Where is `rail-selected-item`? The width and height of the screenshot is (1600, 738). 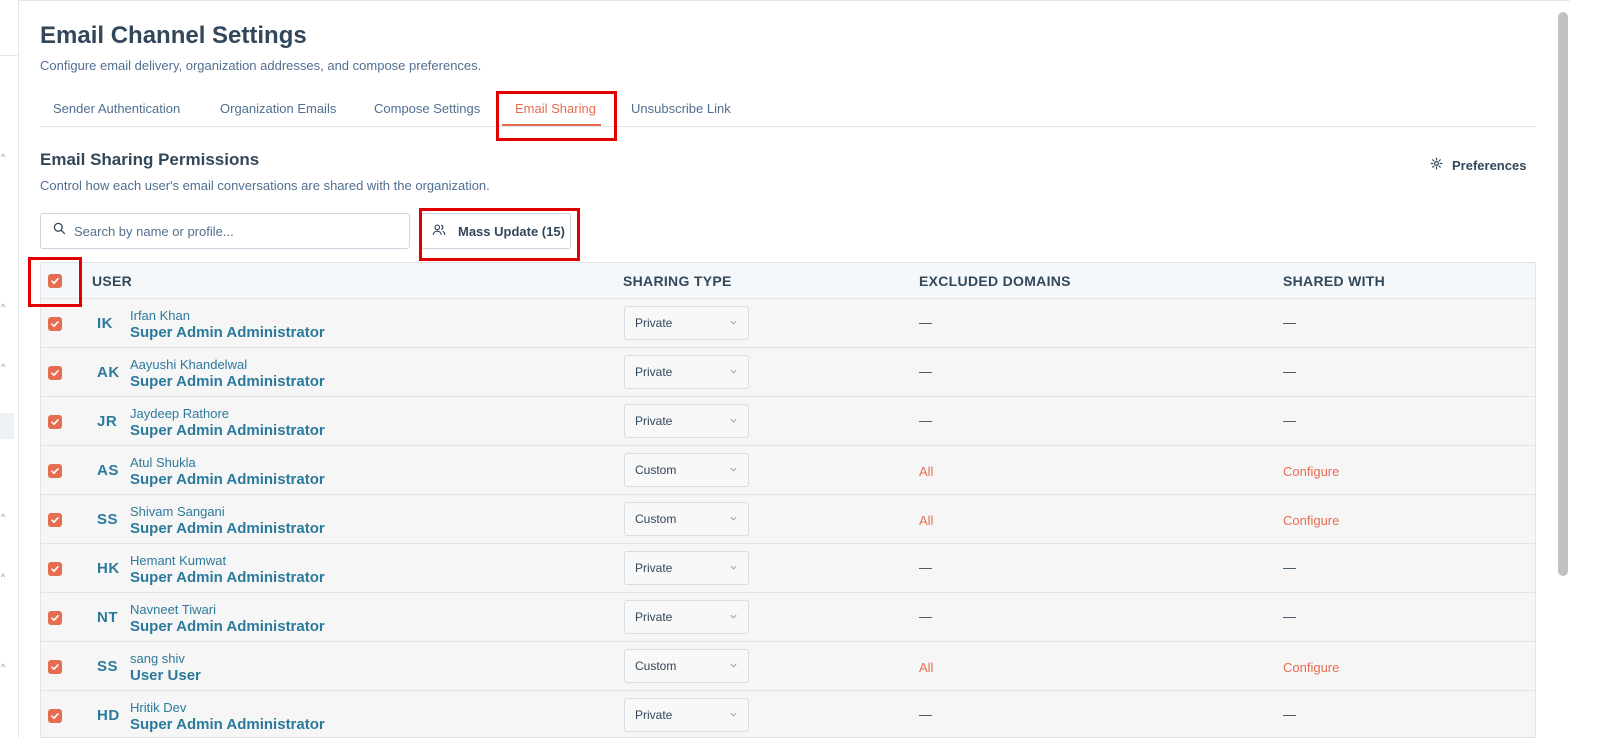
rail-selected-item is located at coordinates (7, 426).